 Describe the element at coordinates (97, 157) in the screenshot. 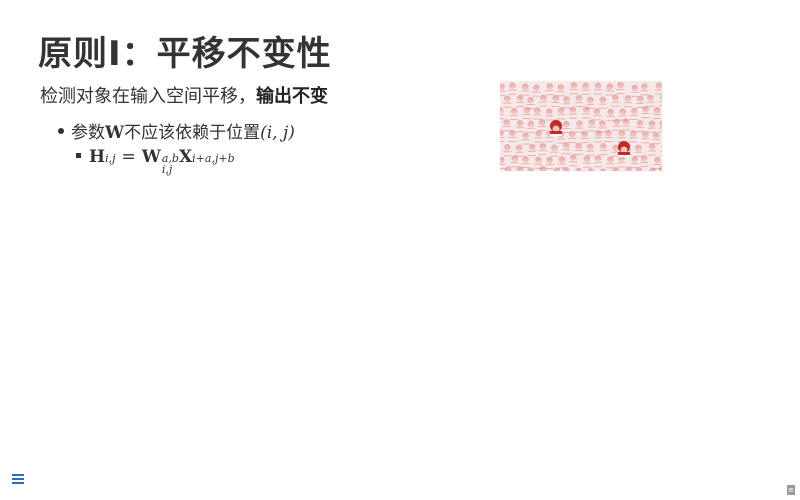

I see `formula-H: H` at that location.